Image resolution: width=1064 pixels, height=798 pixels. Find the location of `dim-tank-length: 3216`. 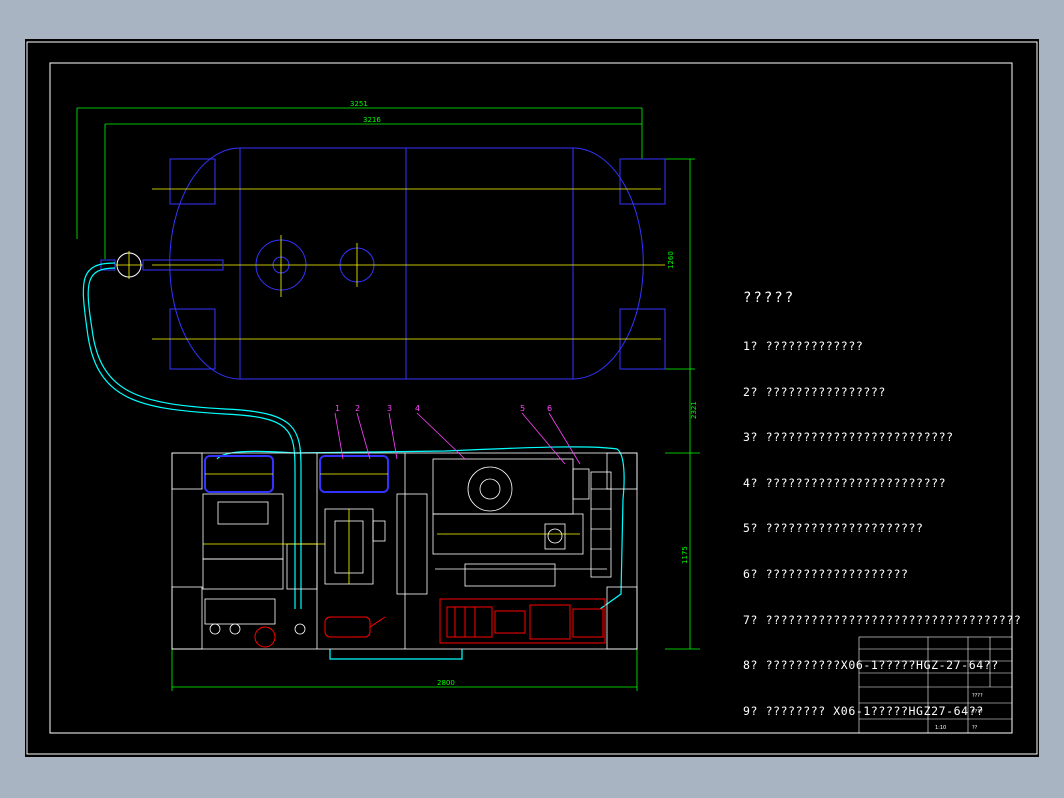

dim-tank-length: 3216 is located at coordinates (372, 120).